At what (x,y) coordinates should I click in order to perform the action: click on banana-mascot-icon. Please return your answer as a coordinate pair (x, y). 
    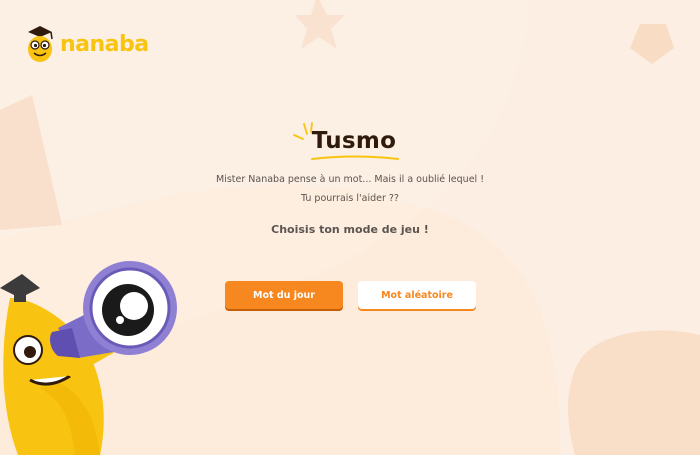
    Looking at the image, I should click on (40, 44).